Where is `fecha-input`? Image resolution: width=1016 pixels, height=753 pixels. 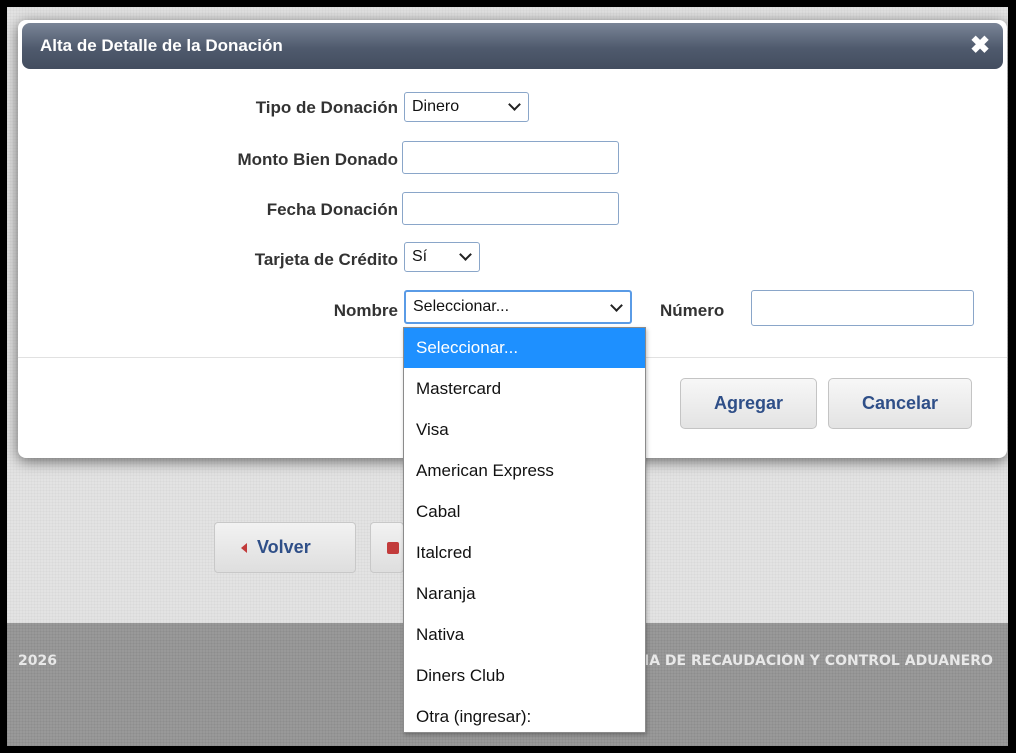
fecha-input is located at coordinates (510, 208).